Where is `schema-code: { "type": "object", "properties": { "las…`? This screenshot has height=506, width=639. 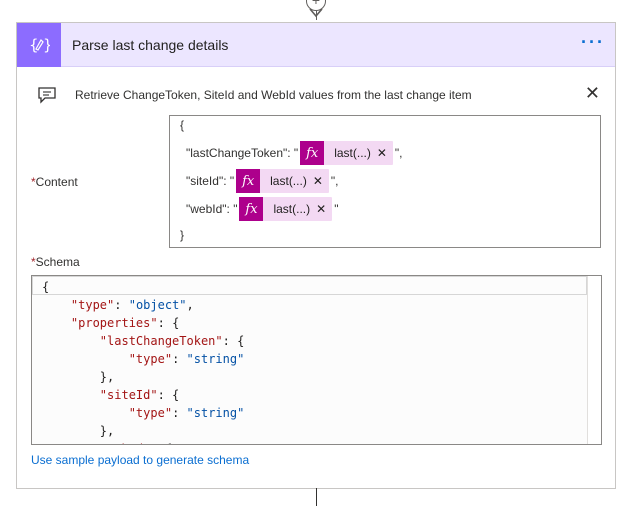
schema-code: { "type": "object", "properties": { "las… is located at coordinates (143, 361).